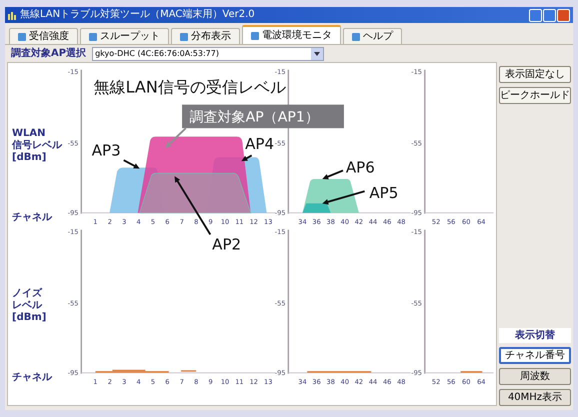 This screenshot has height=417, width=578. I want to click on tab: 電波環境モニタ, so click(291, 34).